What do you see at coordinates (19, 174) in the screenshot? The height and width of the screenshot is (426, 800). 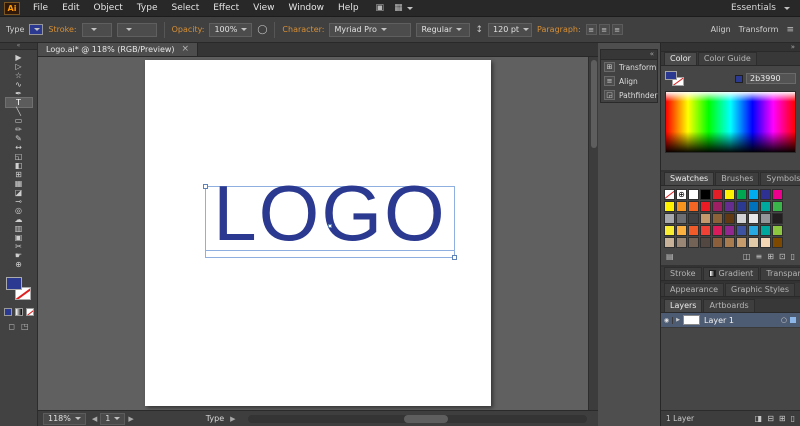 I see `perspective-grid-tool: ⊞` at bounding box center [19, 174].